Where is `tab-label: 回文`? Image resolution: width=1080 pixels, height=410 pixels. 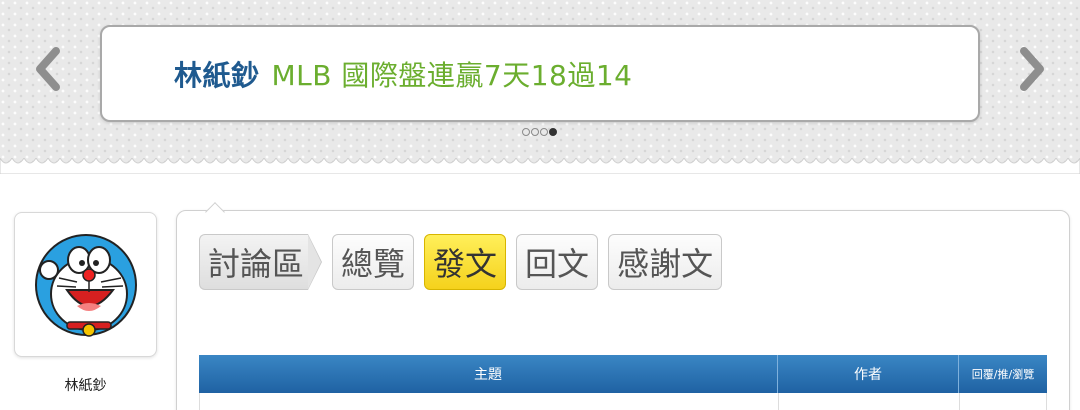
tab-label: 回文 is located at coordinates (557, 264).